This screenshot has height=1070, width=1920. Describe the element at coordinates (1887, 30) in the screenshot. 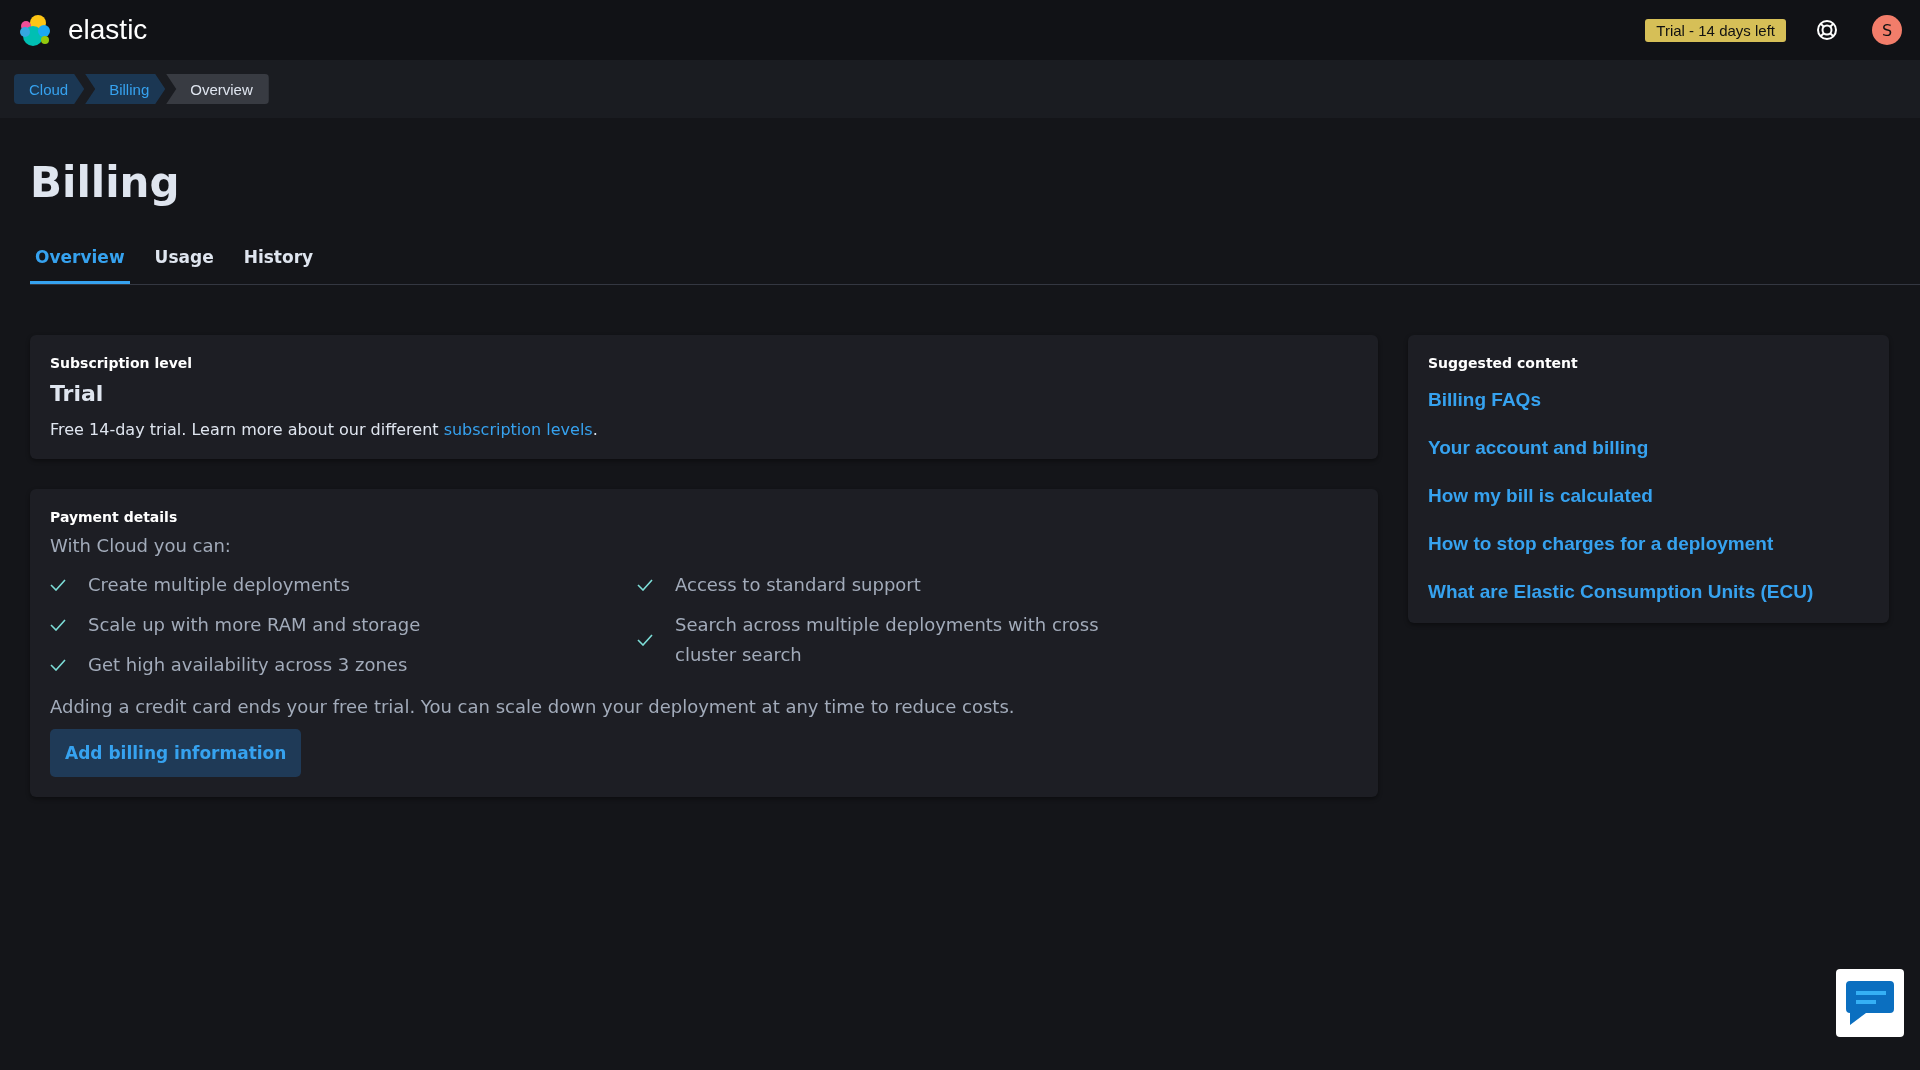

I see `user-avatar: S` at that location.